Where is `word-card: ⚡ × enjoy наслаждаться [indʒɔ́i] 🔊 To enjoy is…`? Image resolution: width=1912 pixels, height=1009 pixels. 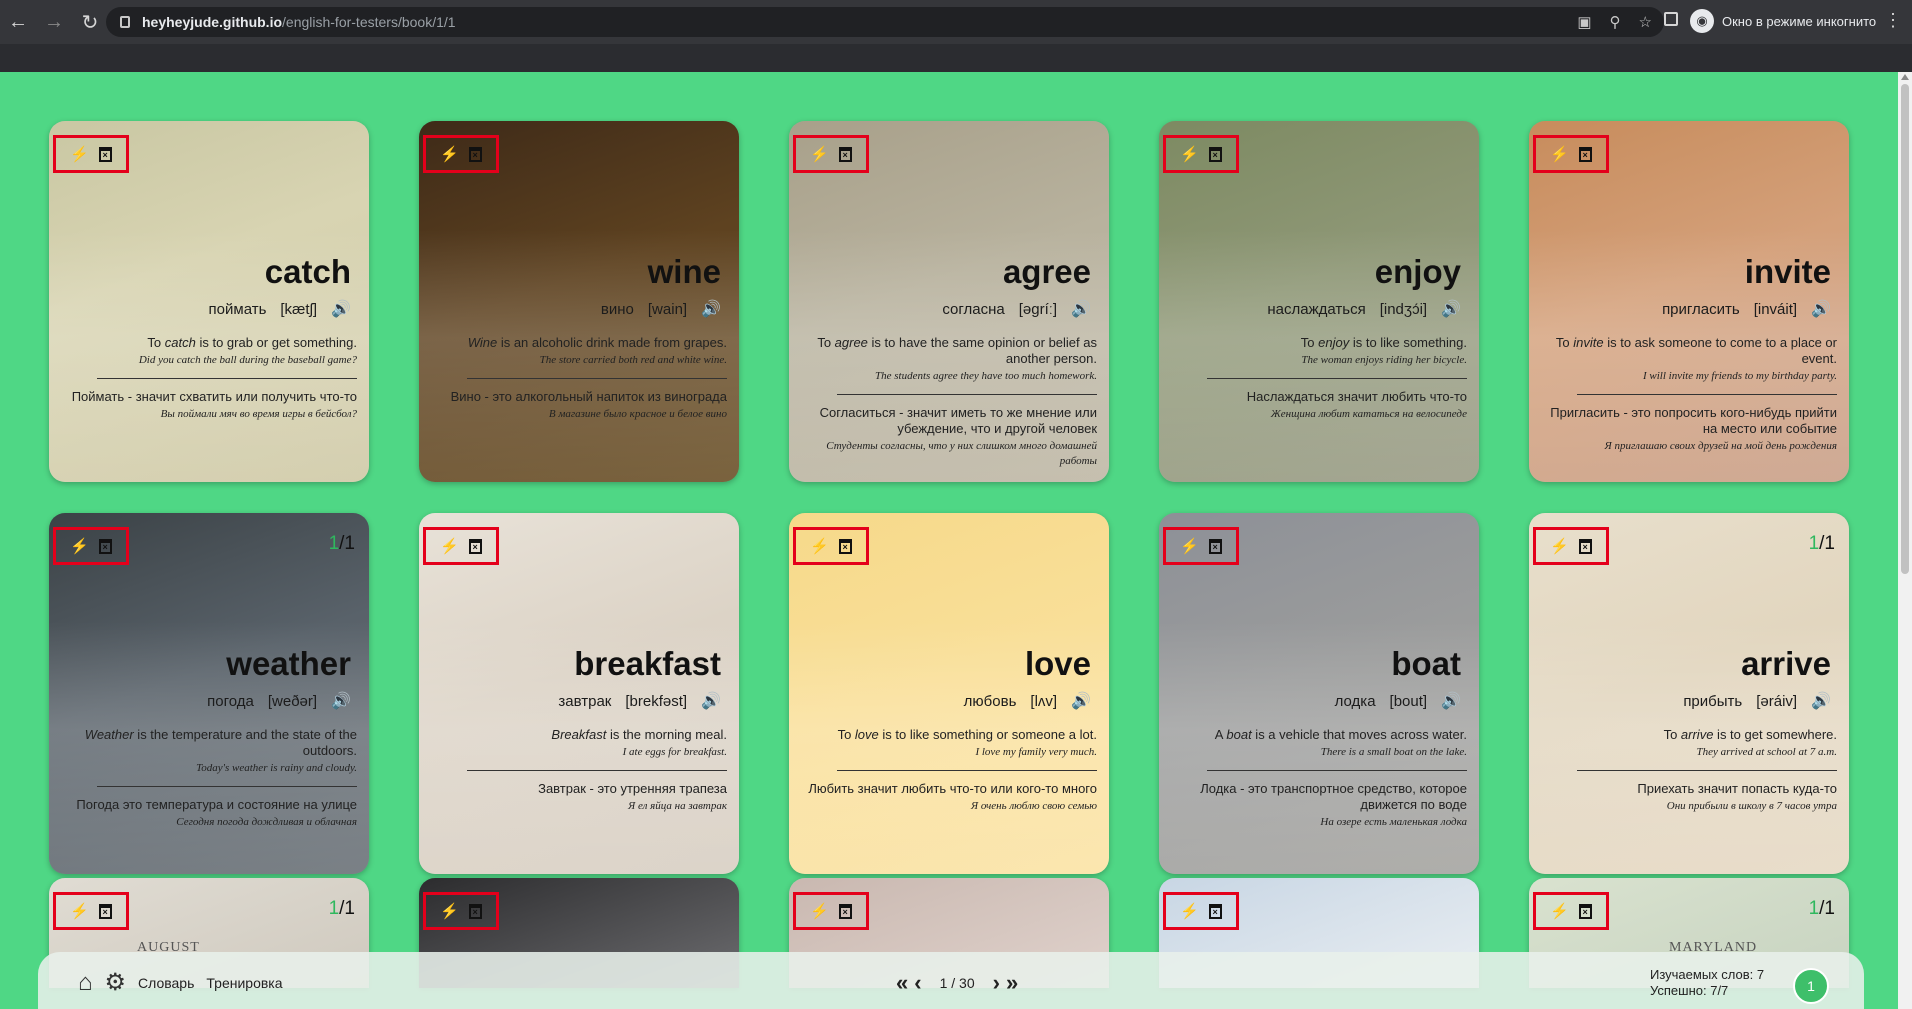 word-card: ⚡ × enjoy наслаждаться [indʒɔ́i] 🔊 To enjoy is… is located at coordinates (1319, 301).